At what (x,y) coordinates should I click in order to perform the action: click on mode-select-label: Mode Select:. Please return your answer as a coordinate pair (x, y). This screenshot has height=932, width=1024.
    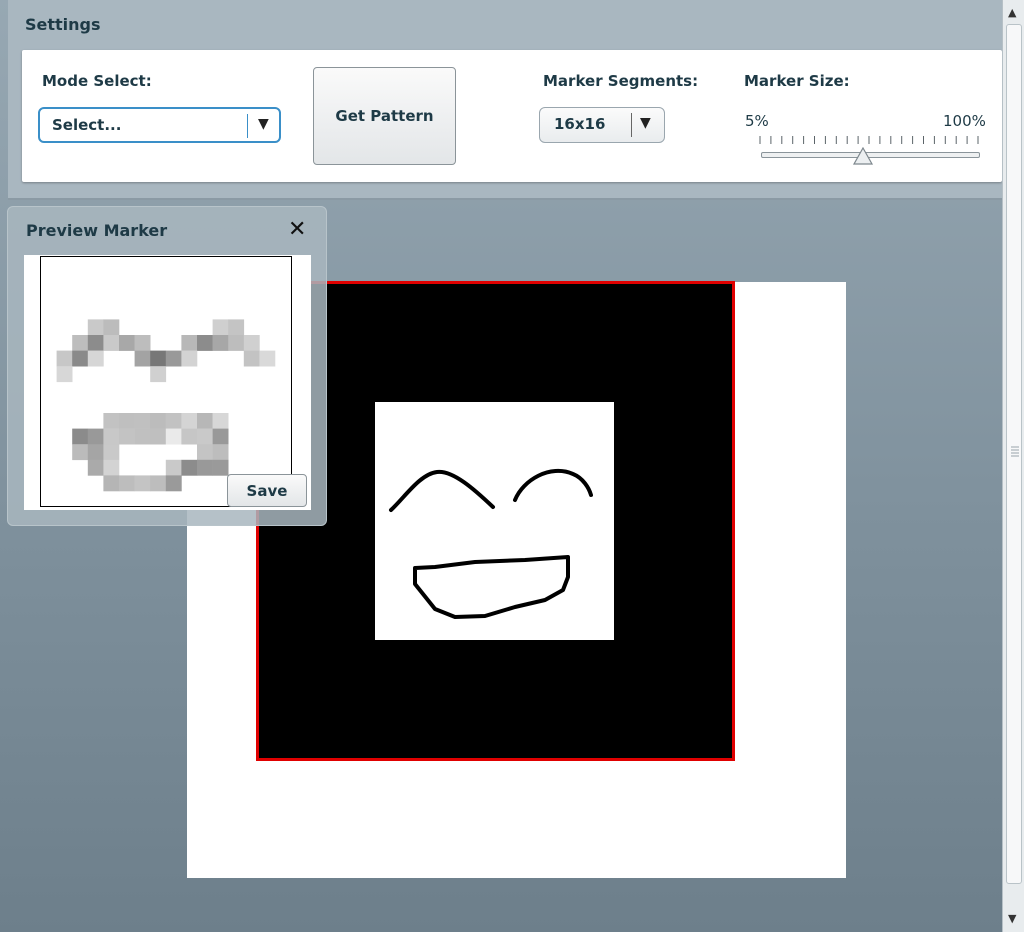
    Looking at the image, I should click on (97, 81).